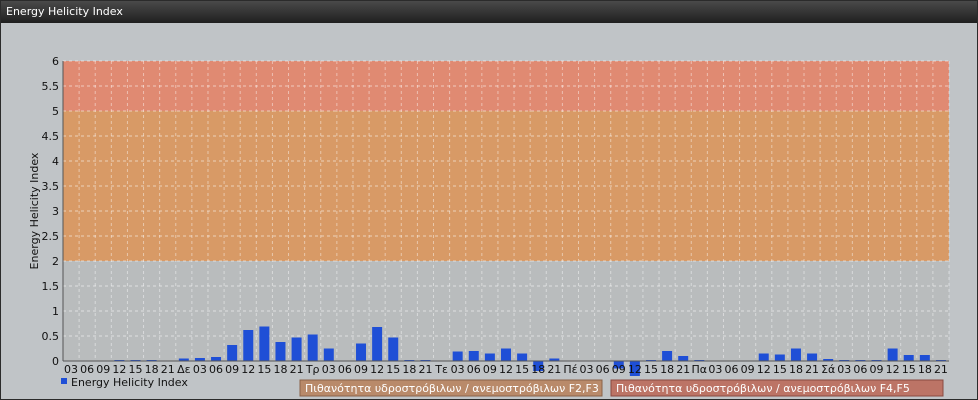 This screenshot has width=978, height=400. Describe the element at coordinates (828, 369) in the screenshot. I see `x-tick-47: Σά` at that location.